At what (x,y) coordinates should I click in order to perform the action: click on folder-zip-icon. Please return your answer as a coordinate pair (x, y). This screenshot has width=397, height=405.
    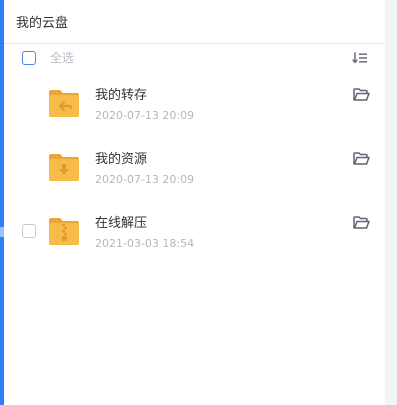
    Looking at the image, I should click on (64, 231).